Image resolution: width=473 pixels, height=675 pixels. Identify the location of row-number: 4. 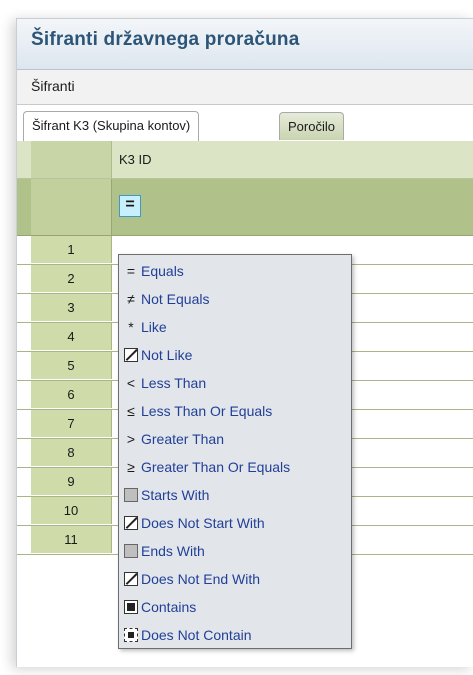
(71, 336).